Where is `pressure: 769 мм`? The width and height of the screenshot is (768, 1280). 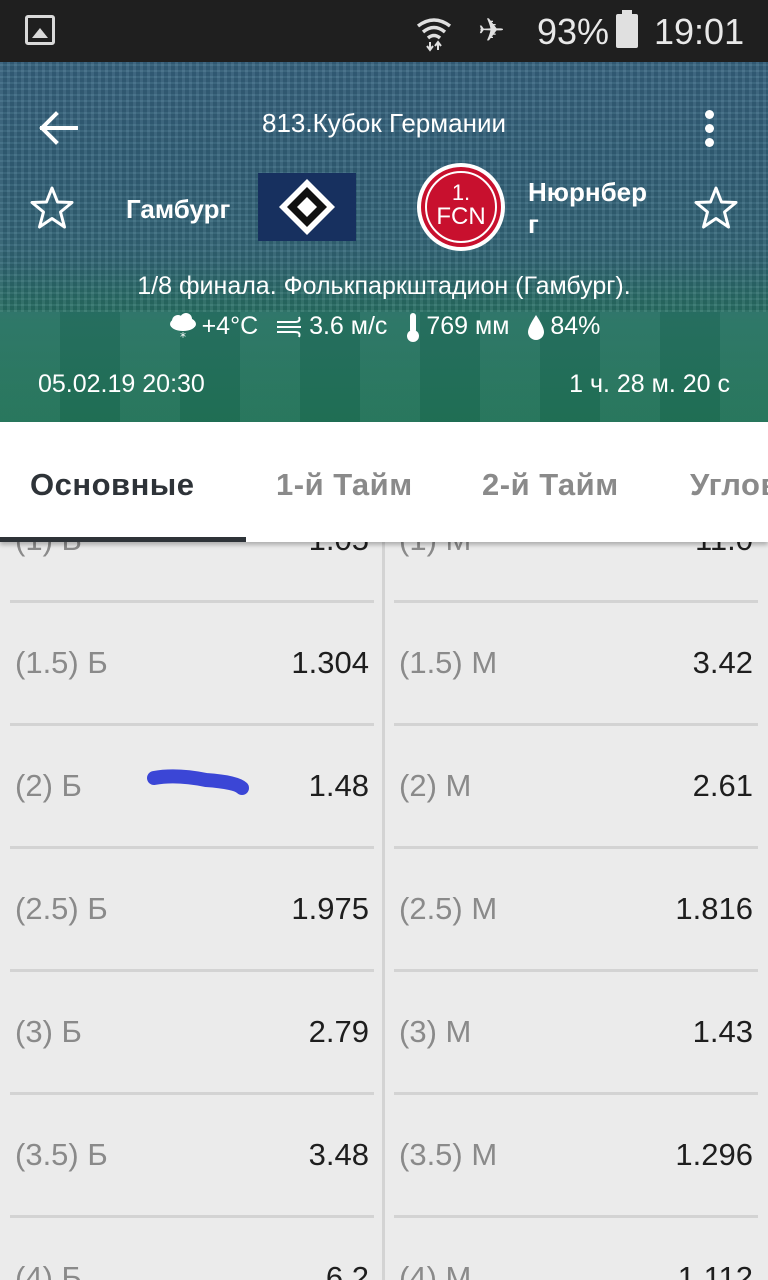
pressure: 769 мм is located at coordinates (468, 326).